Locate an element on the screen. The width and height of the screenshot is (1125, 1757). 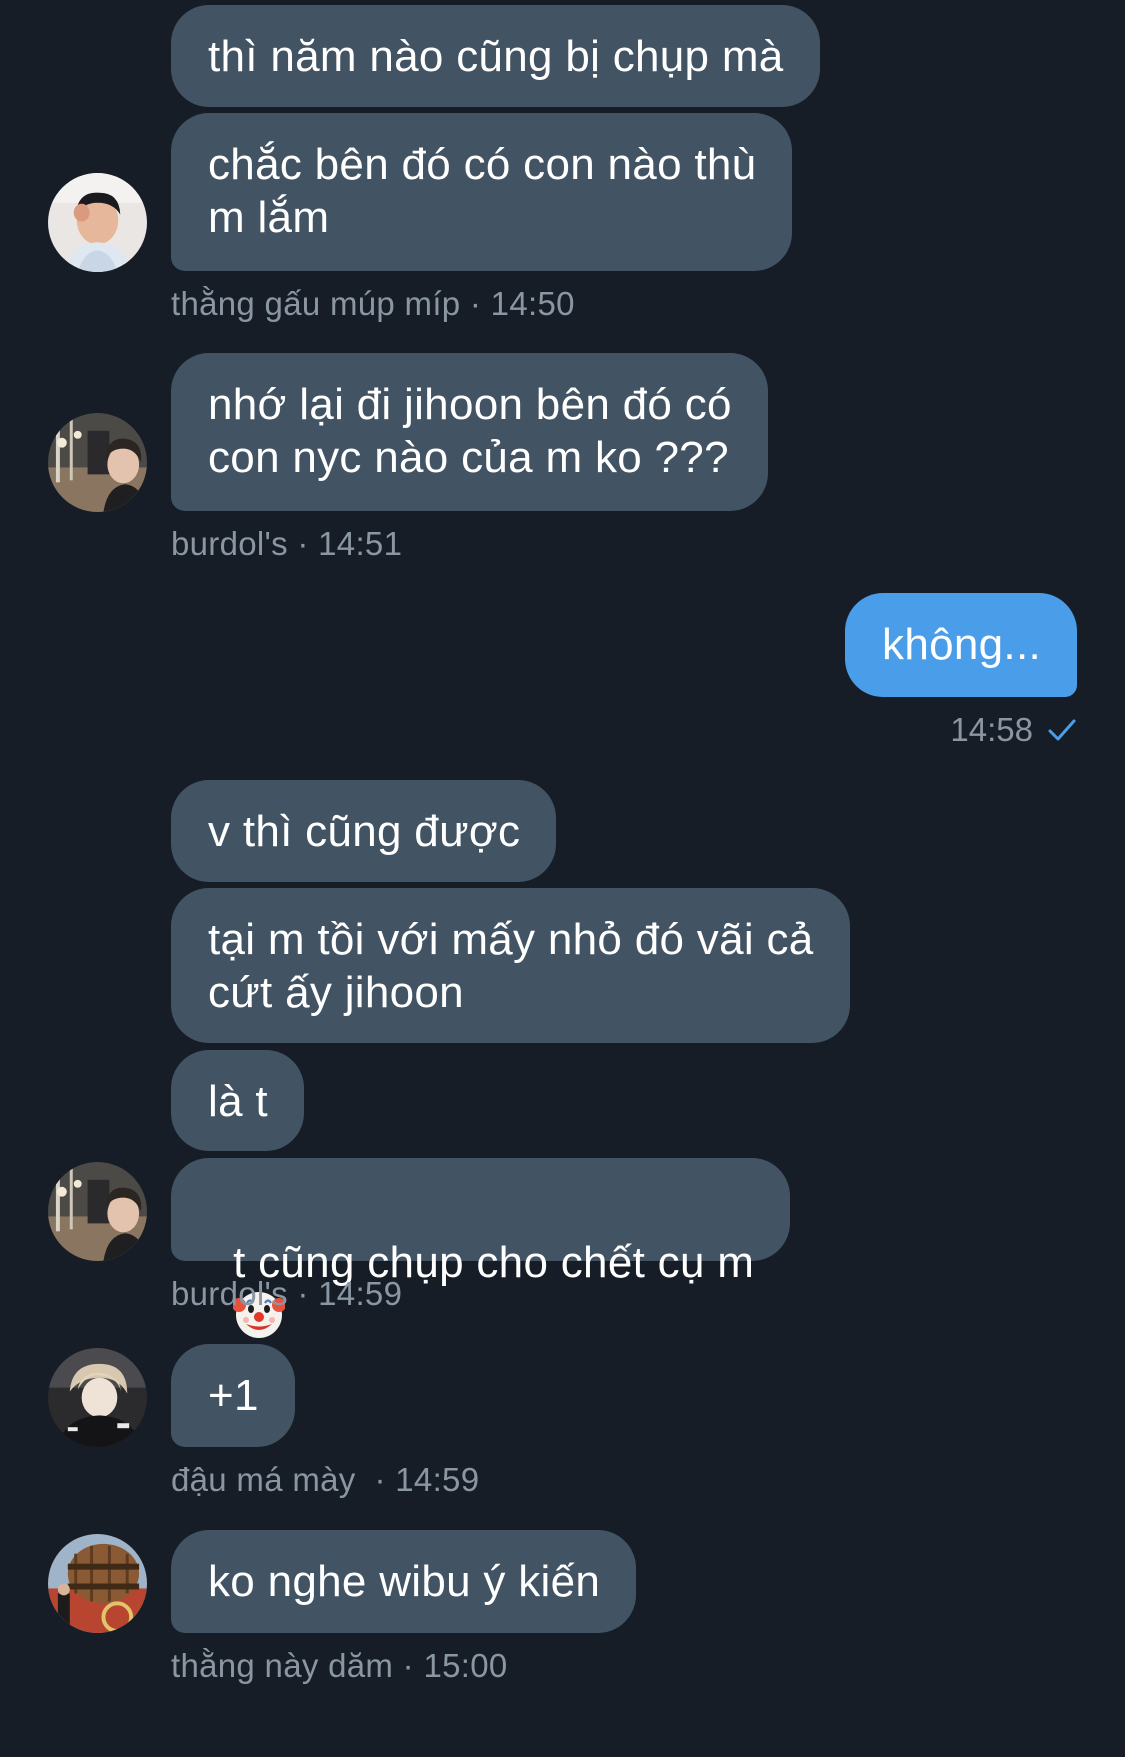
message-meta: đậu má mày · 14:59 is located at coordinates (325, 1479).